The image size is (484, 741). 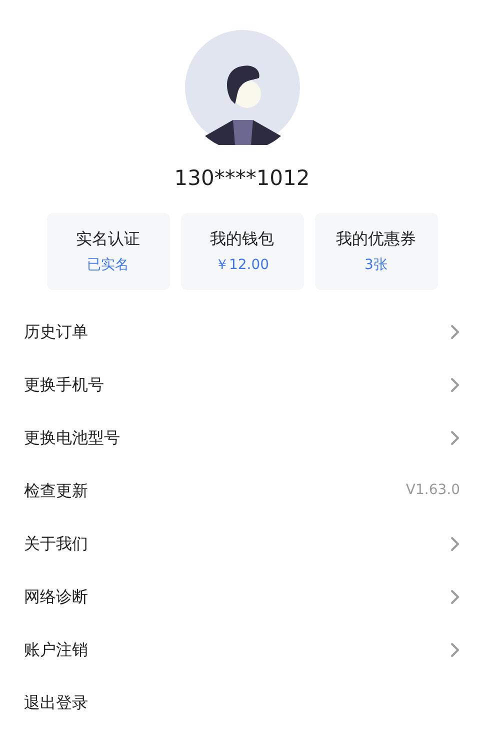 What do you see at coordinates (242, 239) in the screenshot?
I see `card-title: 我的钱包` at bounding box center [242, 239].